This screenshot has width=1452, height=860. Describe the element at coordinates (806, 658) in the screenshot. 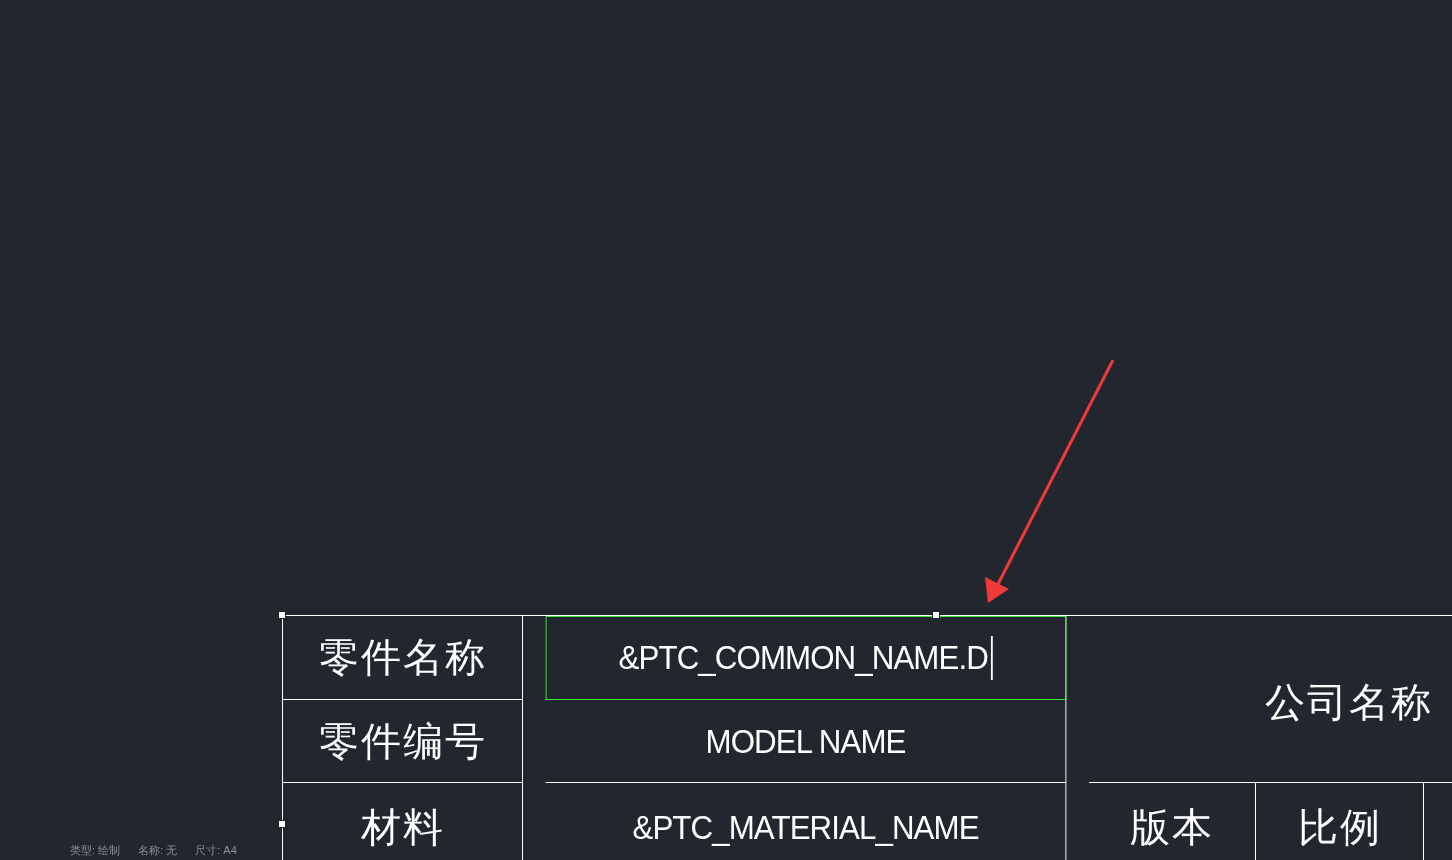

I see `value-cell: &PTC_COMMON_NAME.D` at that location.